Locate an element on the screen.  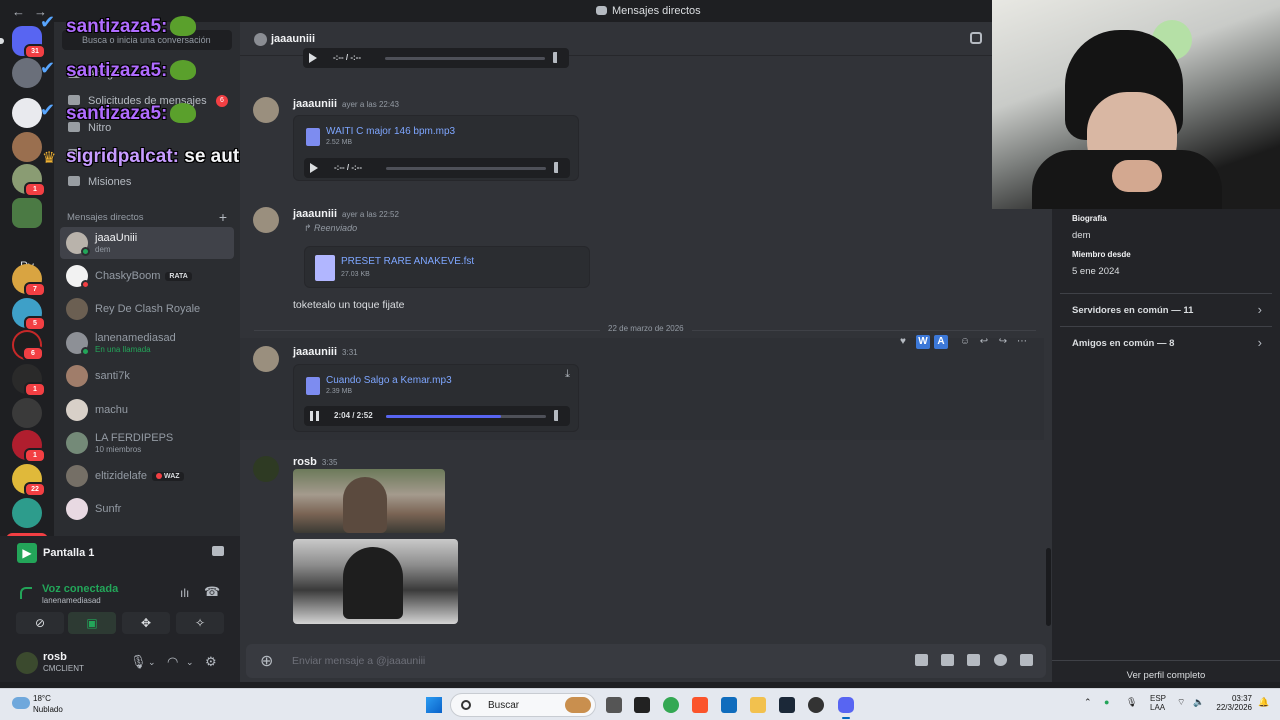
tray-app-icon: ● is located at coordinates (1106, 702).